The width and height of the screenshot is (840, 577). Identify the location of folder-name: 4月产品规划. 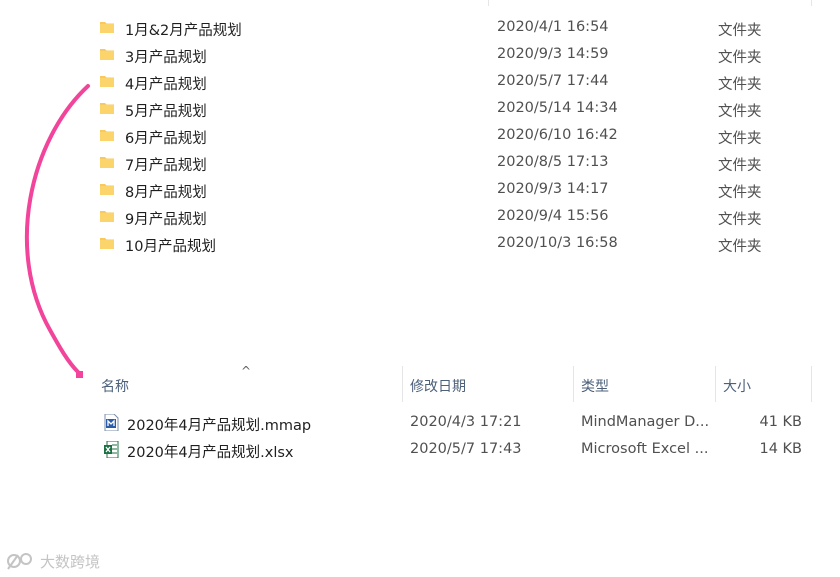
(166, 85).